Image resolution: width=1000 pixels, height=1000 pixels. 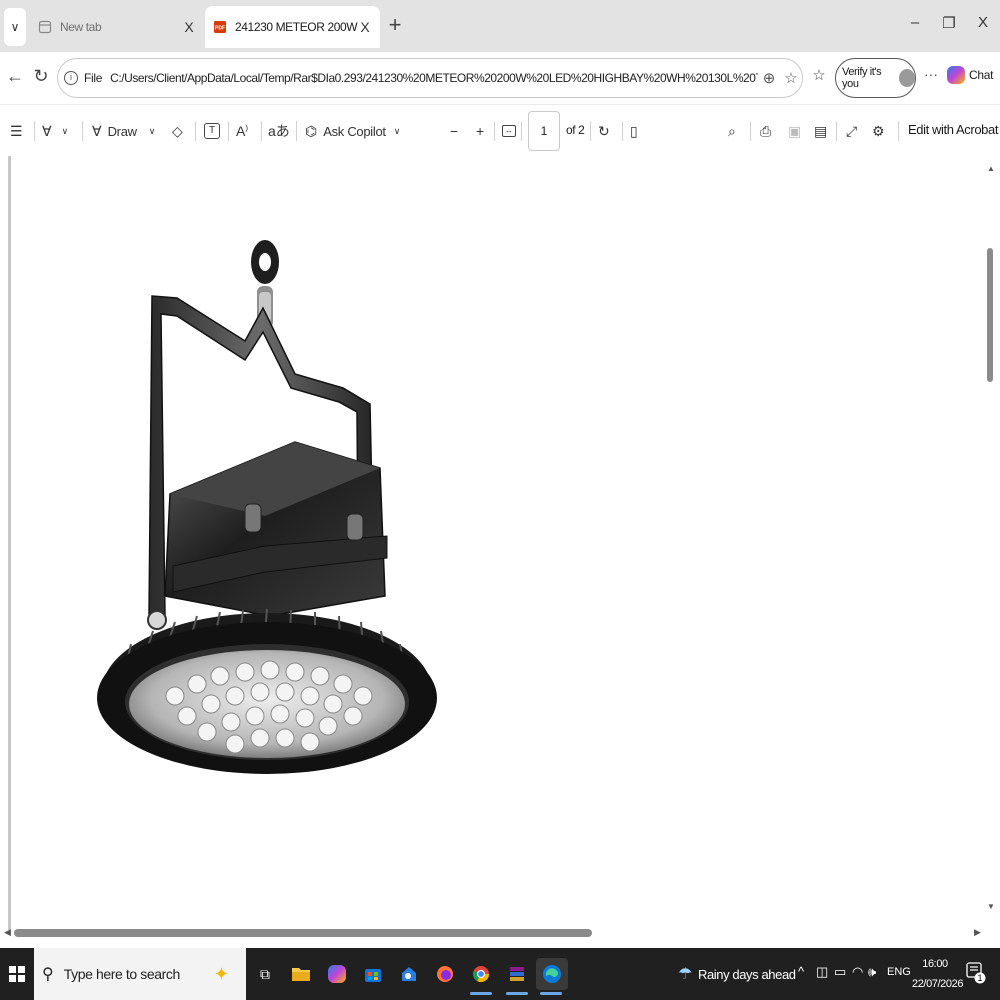 What do you see at coordinates (977, 932) in the screenshot?
I see `scroll-right-arrow-icon: ▶` at bounding box center [977, 932].